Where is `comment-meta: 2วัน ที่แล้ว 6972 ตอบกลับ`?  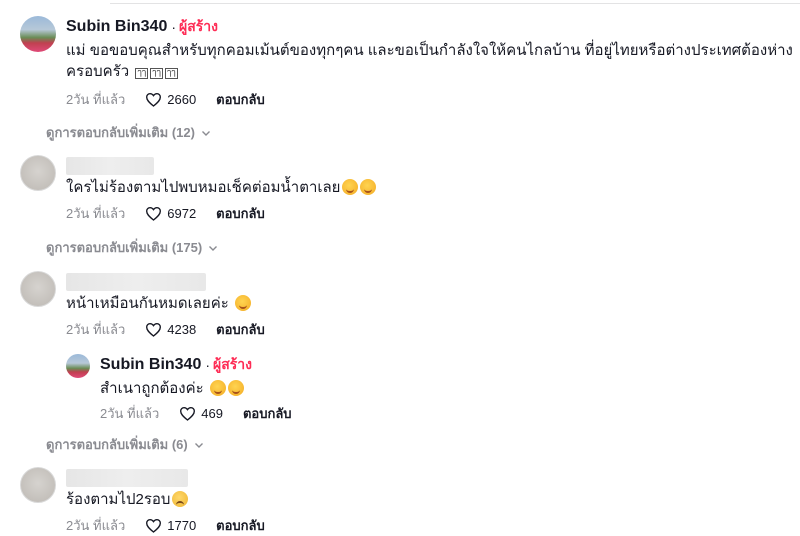 comment-meta: 2วัน ที่แล้ว 6972 ตอบกลับ is located at coordinates (428, 213).